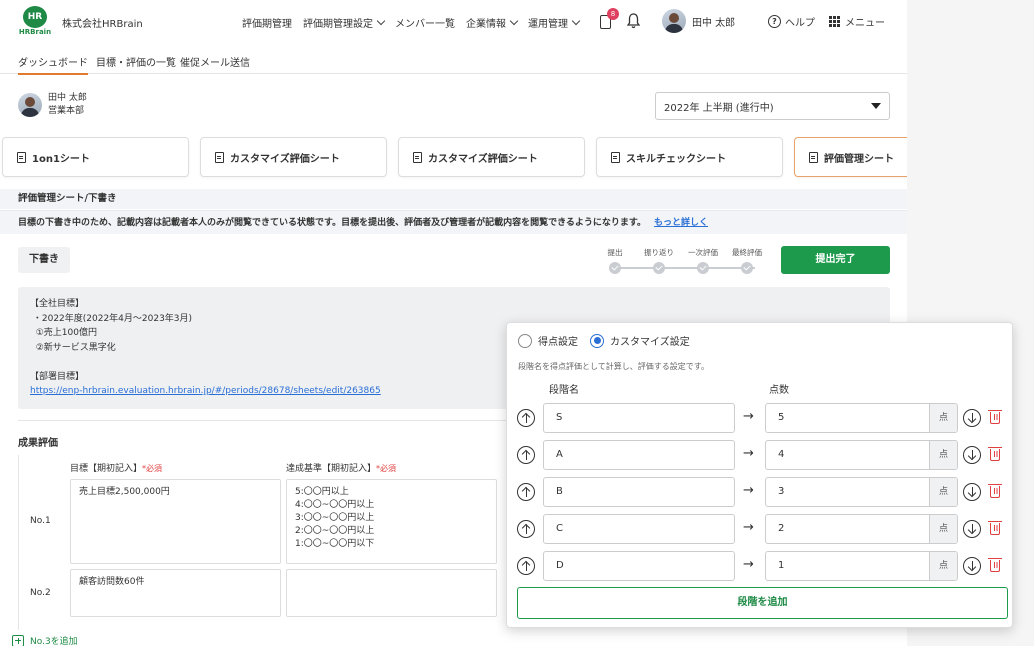  Describe the element at coordinates (681, 223) in the screenshot. I see `learn-more-link: もっと詳しく` at that location.